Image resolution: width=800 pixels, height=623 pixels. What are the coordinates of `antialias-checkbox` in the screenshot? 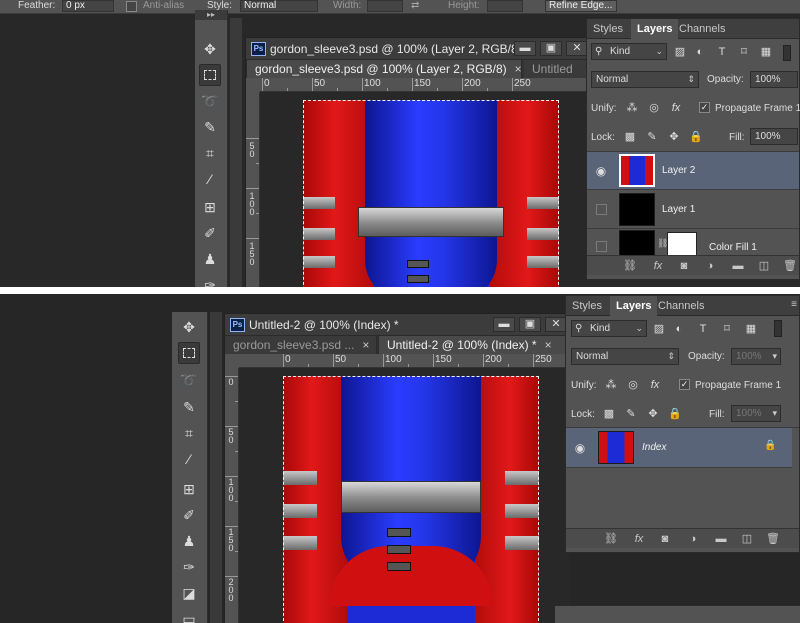 It's located at (131, 6).